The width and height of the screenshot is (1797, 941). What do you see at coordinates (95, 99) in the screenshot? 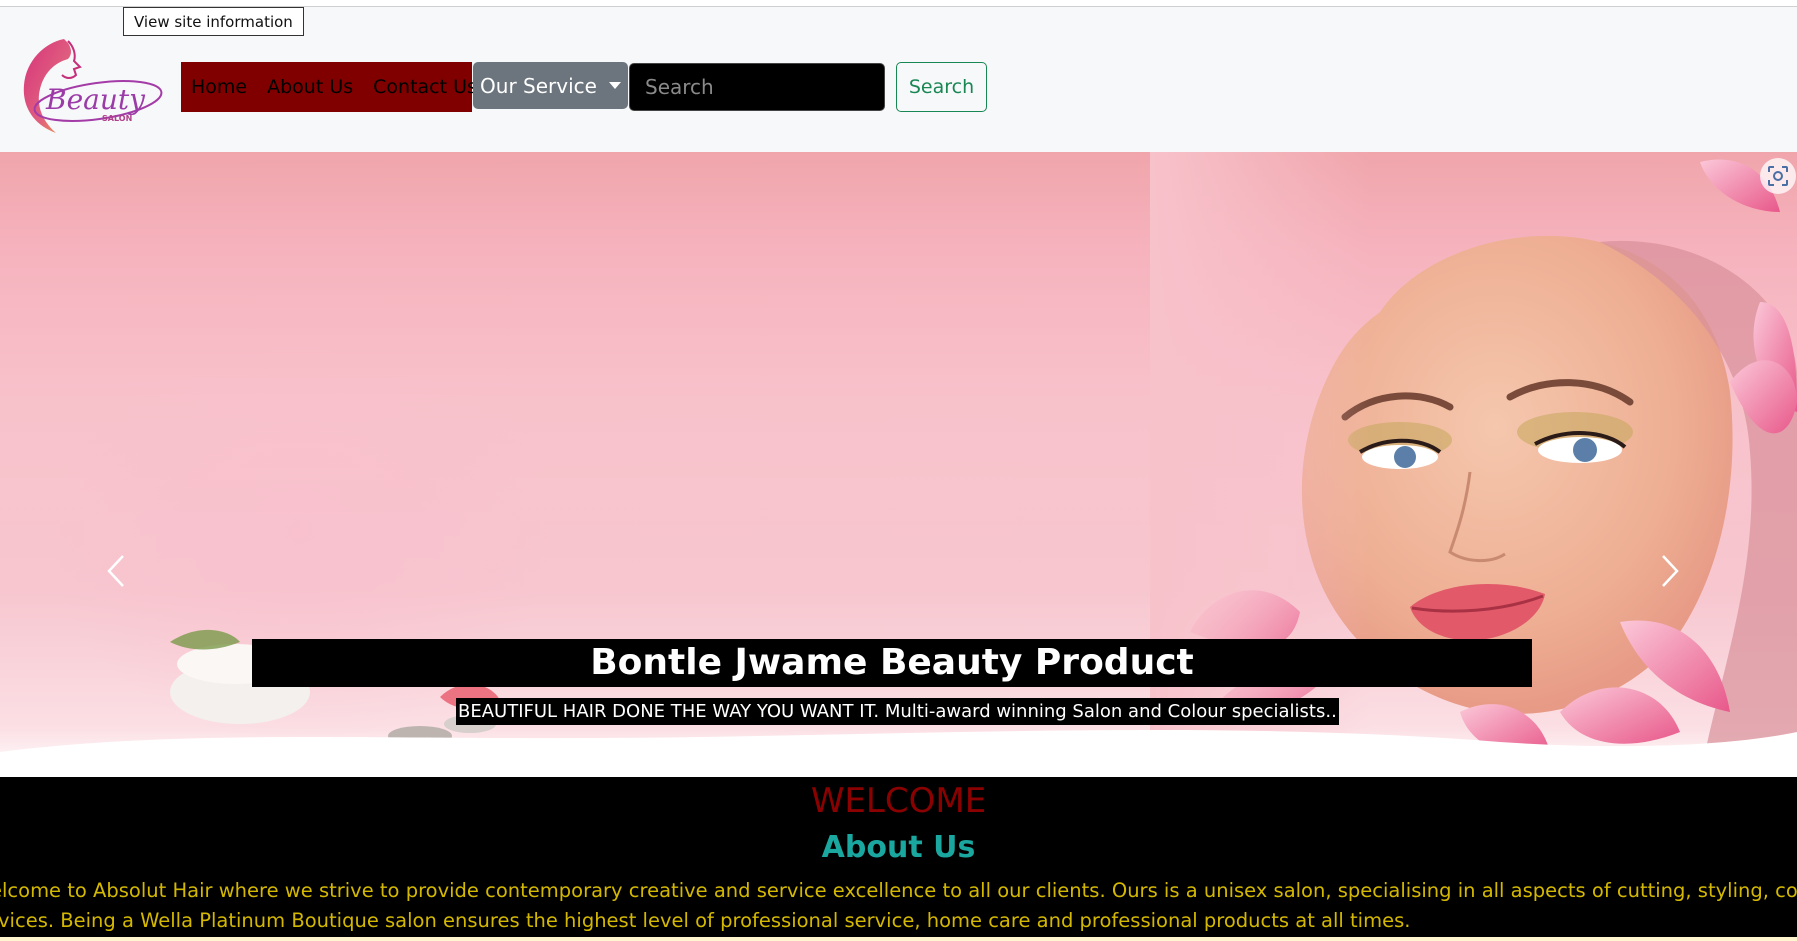
I see `logo-text: Beauty` at bounding box center [95, 99].